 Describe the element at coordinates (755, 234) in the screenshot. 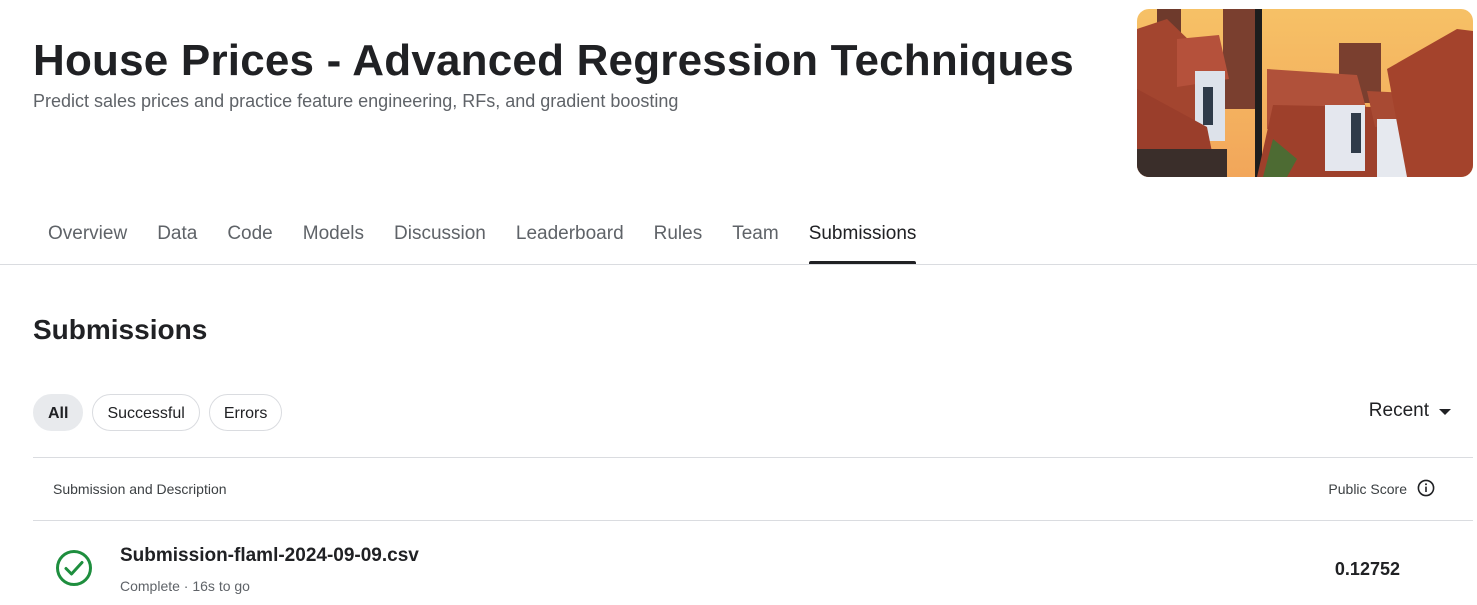

I see `tab-team: Team` at that location.